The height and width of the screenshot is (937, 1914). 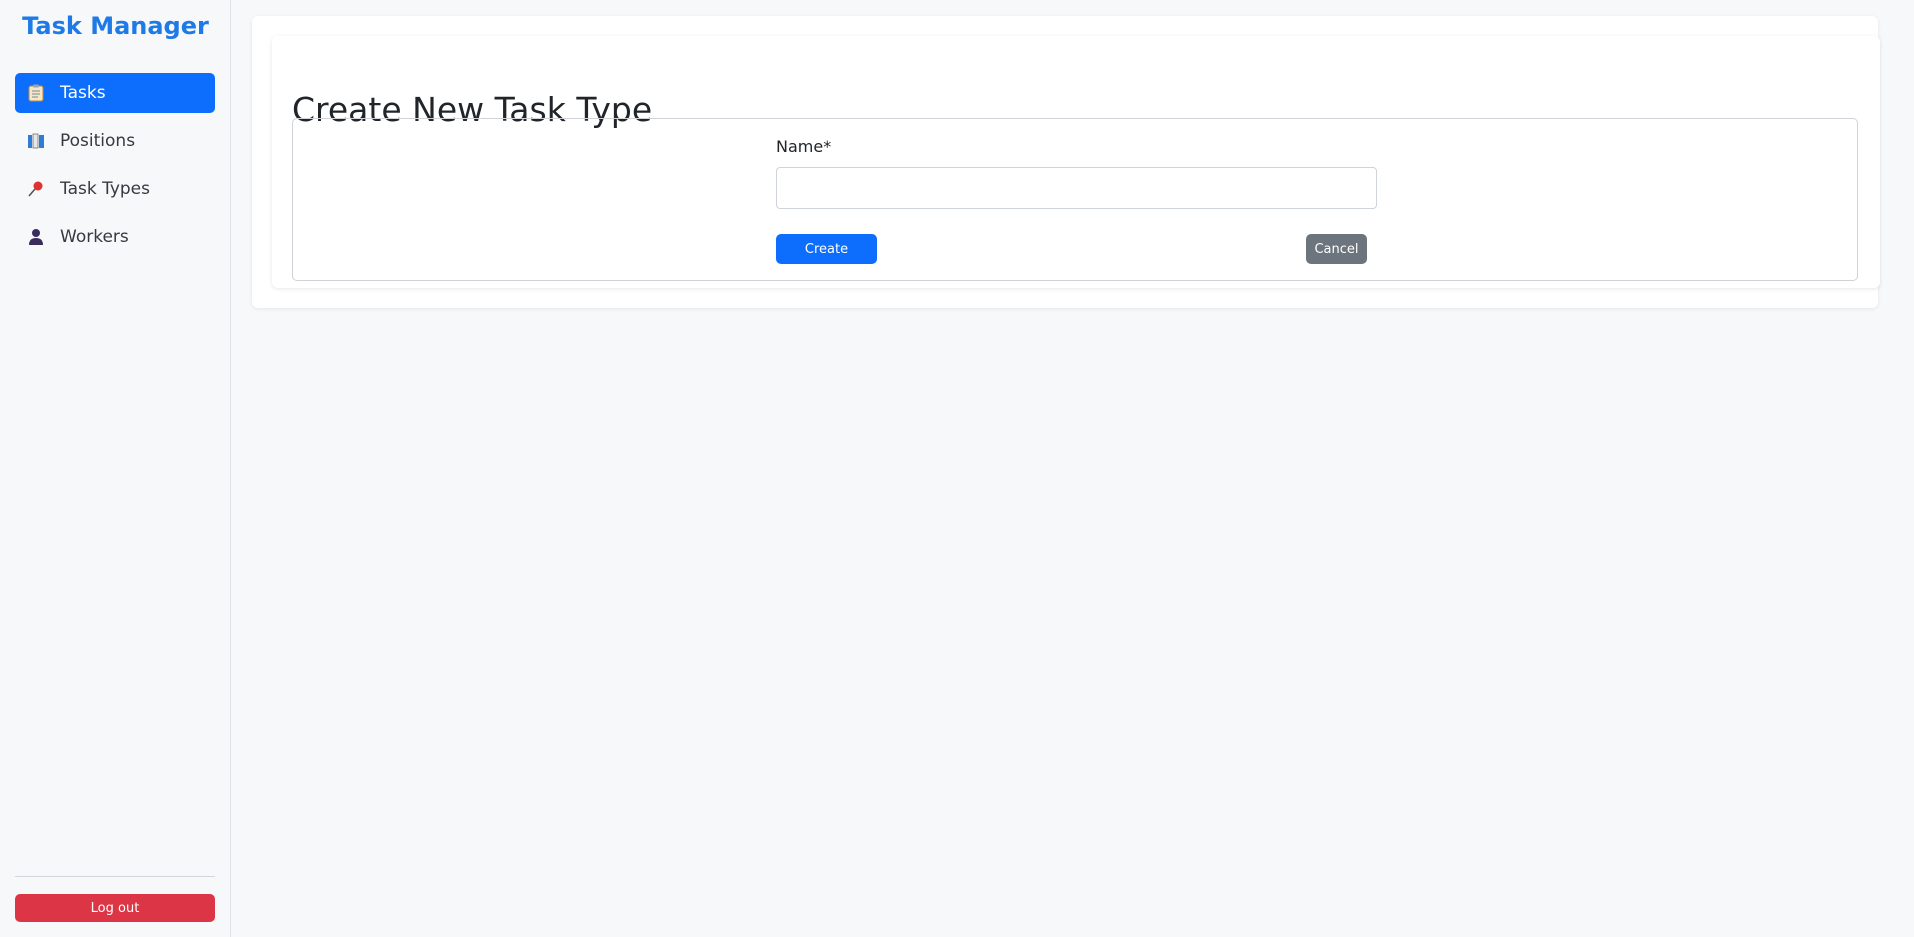 I want to click on create-task-type-form: Name* Create Cancel, so click(x=1075, y=199).